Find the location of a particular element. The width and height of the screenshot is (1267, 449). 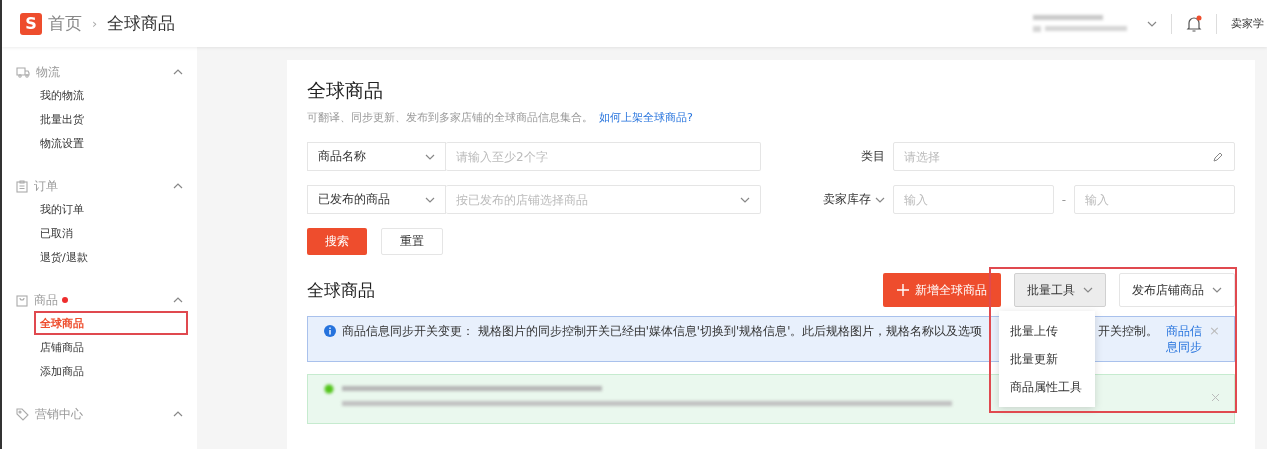

stock-chevron-icon is located at coordinates (880, 199).